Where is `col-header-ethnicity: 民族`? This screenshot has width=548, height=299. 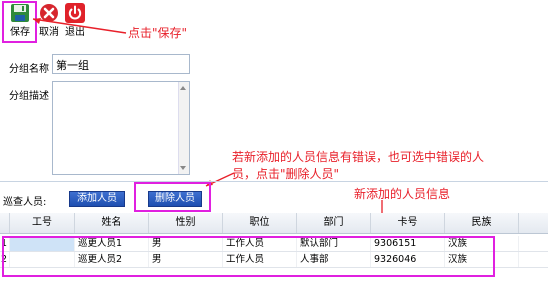
col-header-ethnicity: 民族 is located at coordinates (482, 223).